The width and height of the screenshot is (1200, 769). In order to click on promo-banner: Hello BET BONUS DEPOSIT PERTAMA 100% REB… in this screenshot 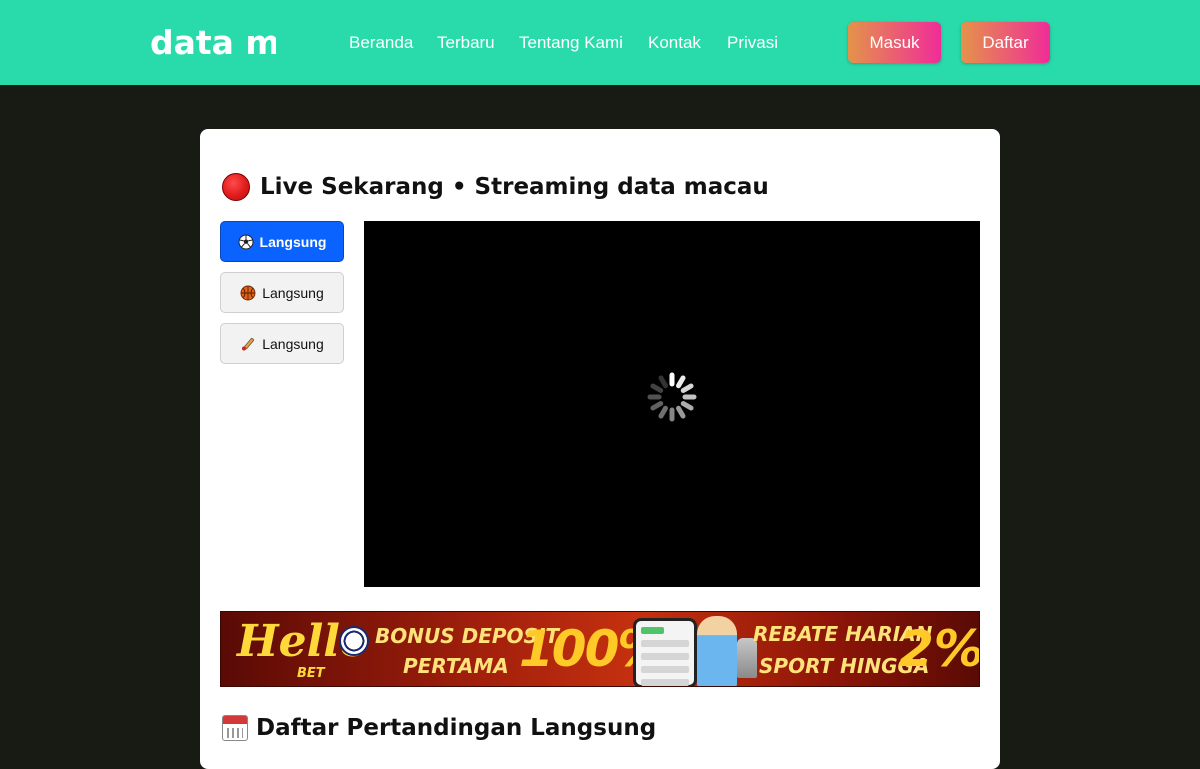, I will do `click(600, 649)`.